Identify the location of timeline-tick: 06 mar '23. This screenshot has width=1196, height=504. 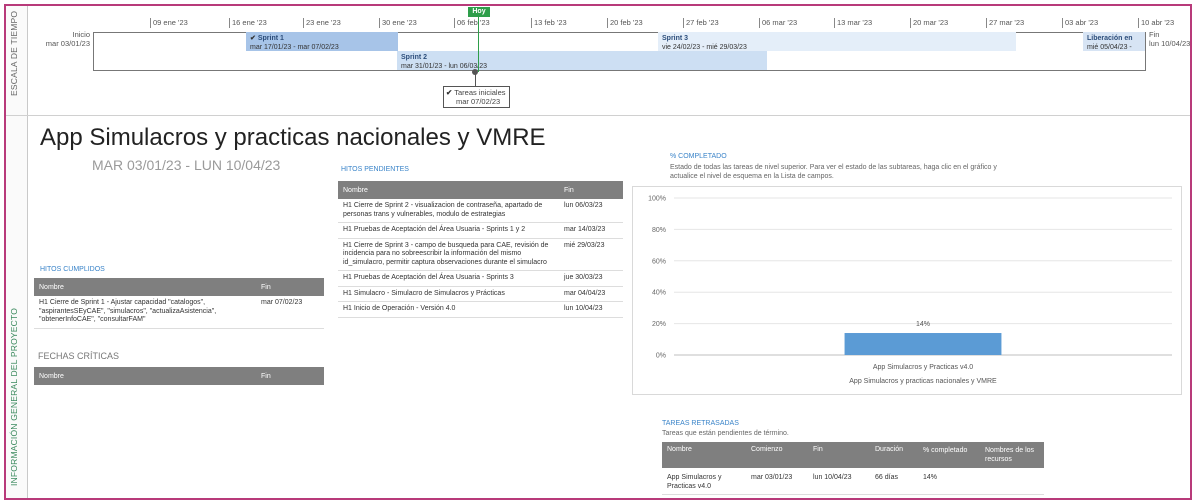
(778, 23).